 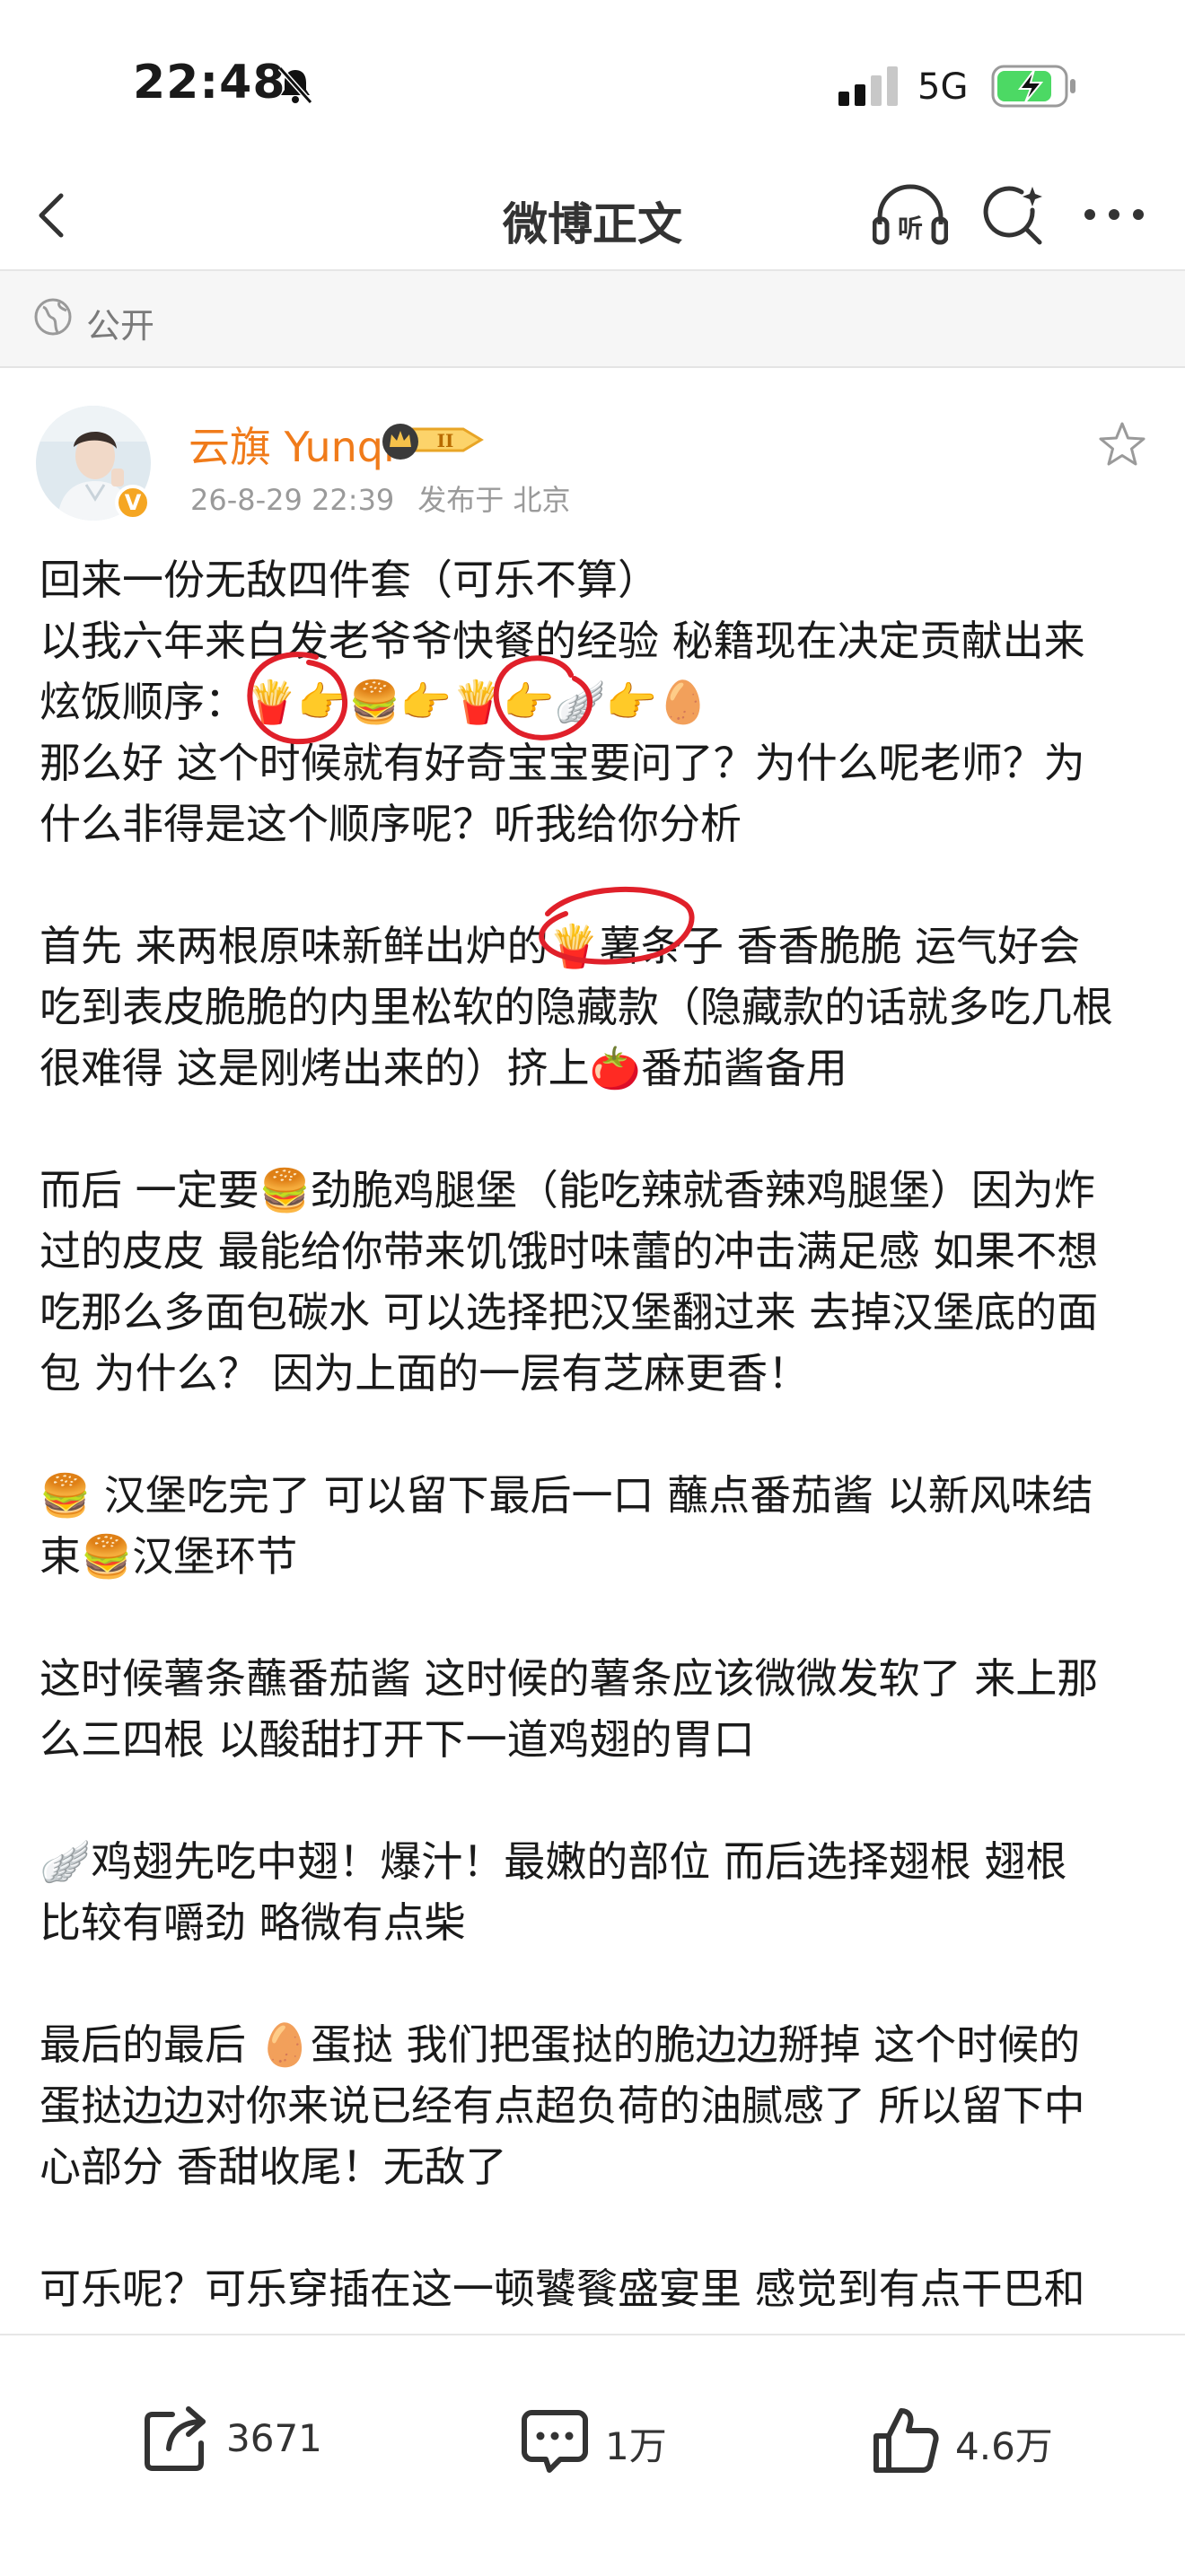 I want to click on svg-text: II, so click(x=445, y=440).